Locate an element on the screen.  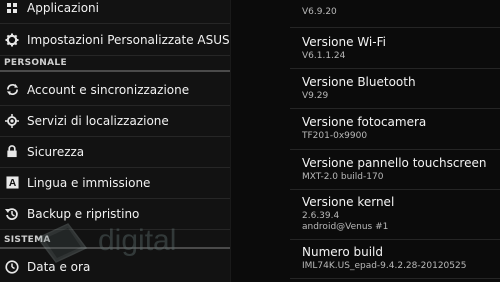
sidebar-item-language: A Lingua e immissione is located at coordinates (115, 183).